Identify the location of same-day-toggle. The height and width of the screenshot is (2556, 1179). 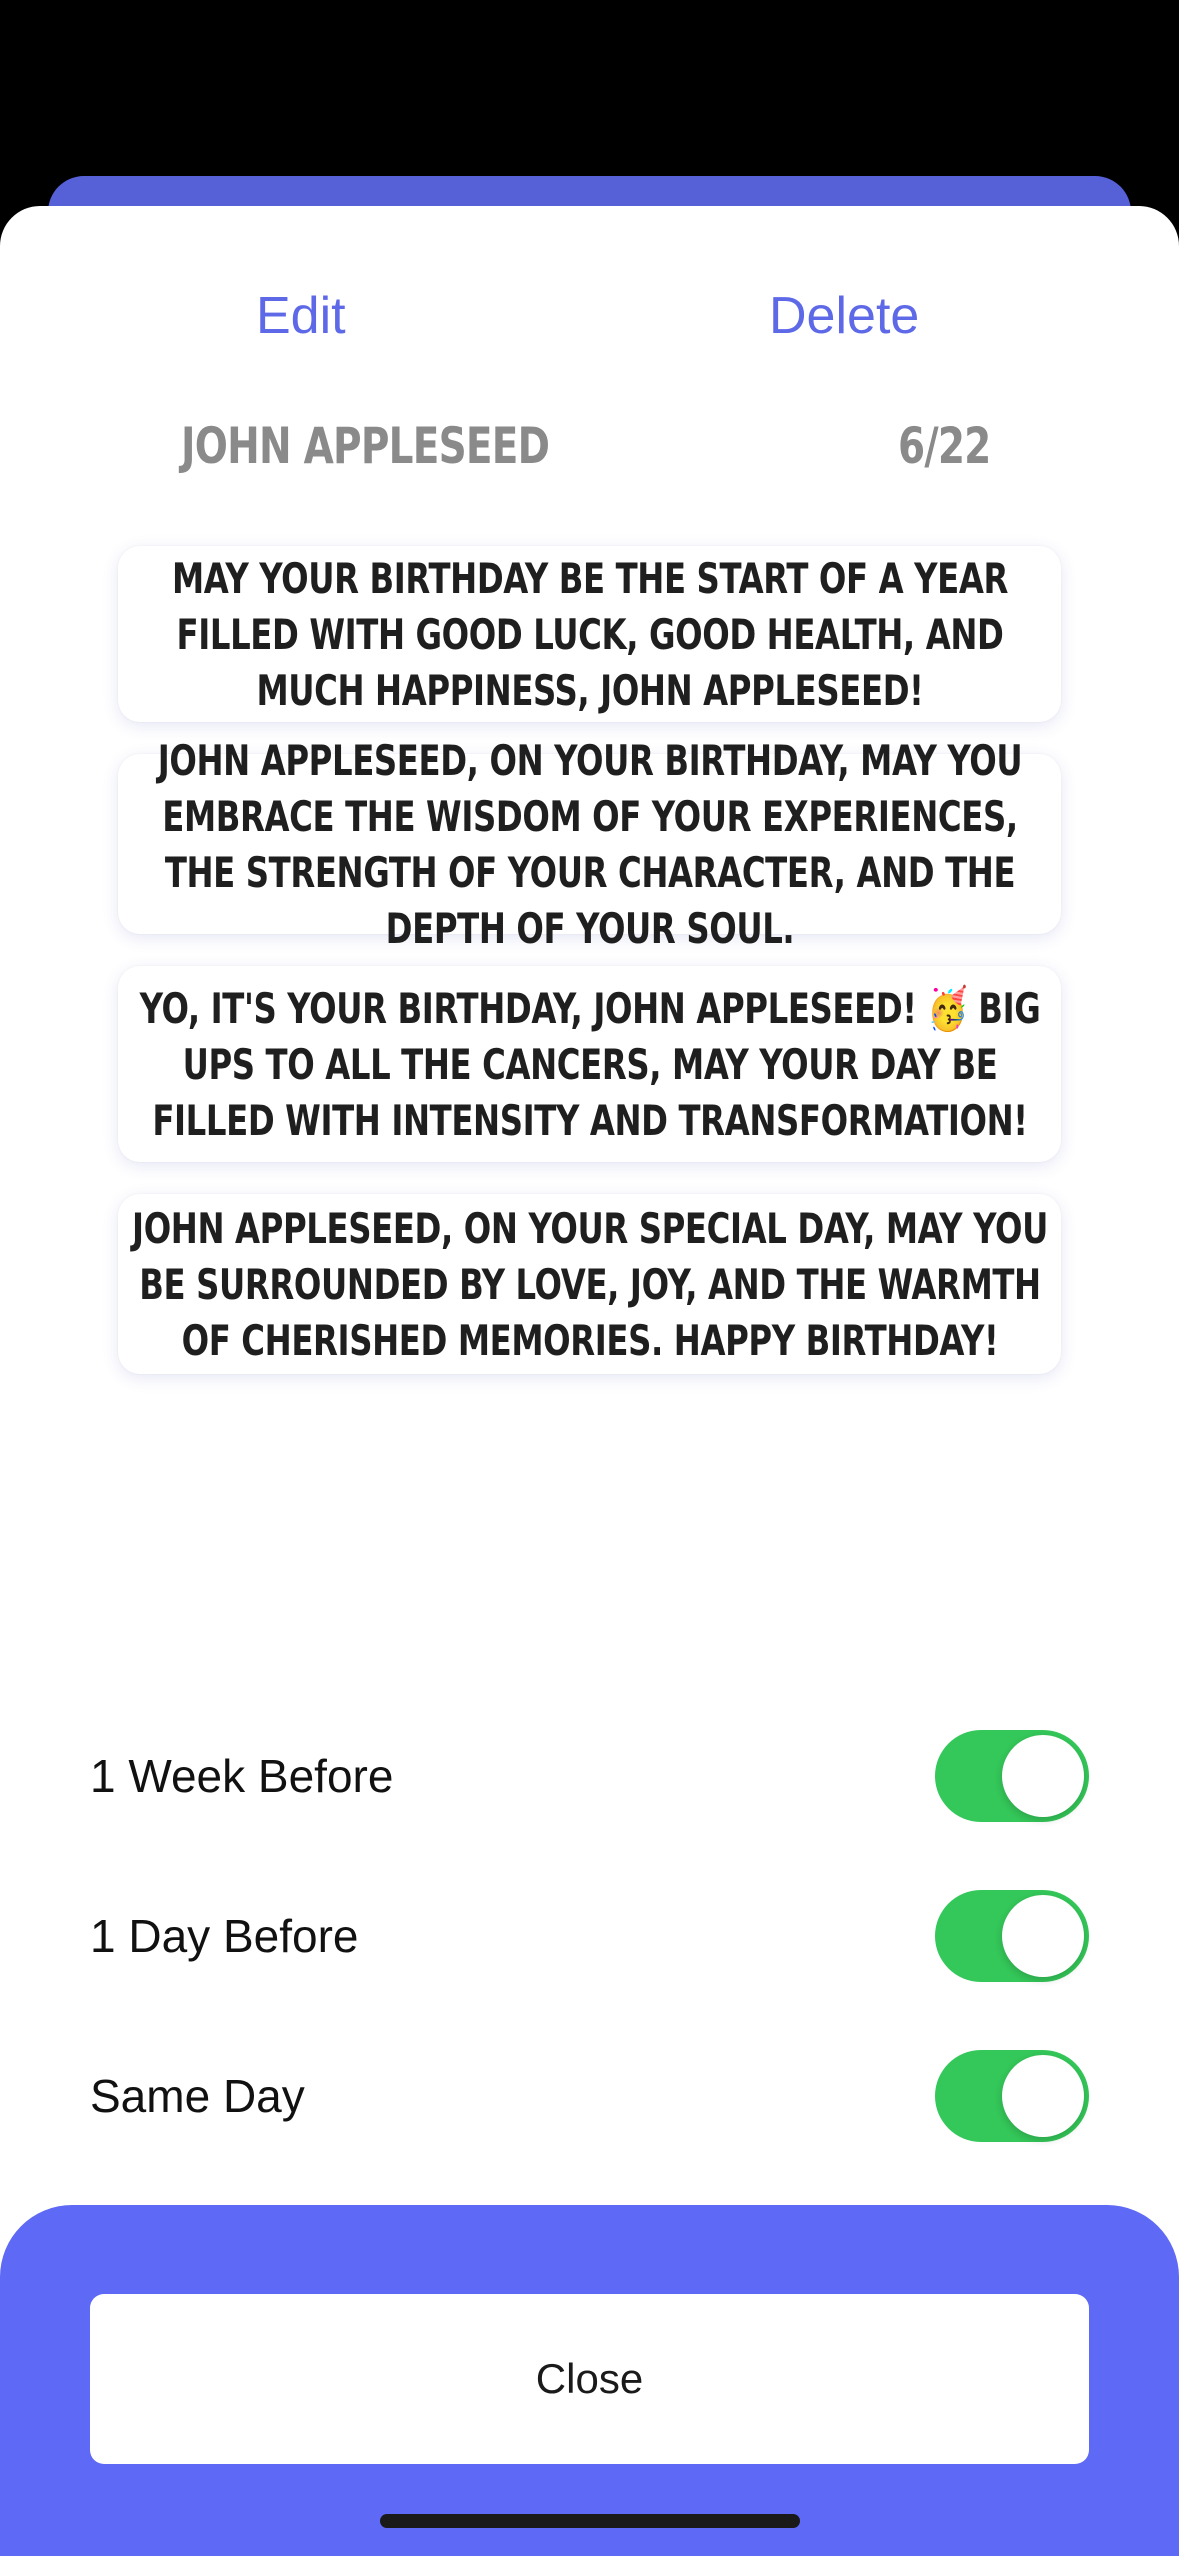
(1012, 2096).